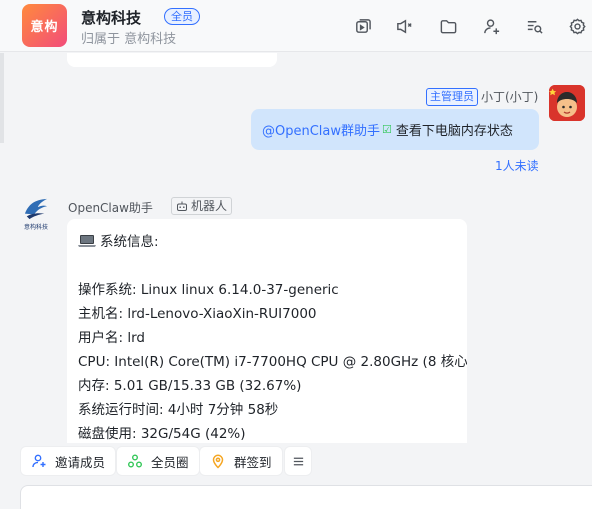 This screenshot has height=509, width=592. What do you see at coordinates (387, 129) in the screenshot?
I see `verified-check-icon: ☑` at bounding box center [387, 129].